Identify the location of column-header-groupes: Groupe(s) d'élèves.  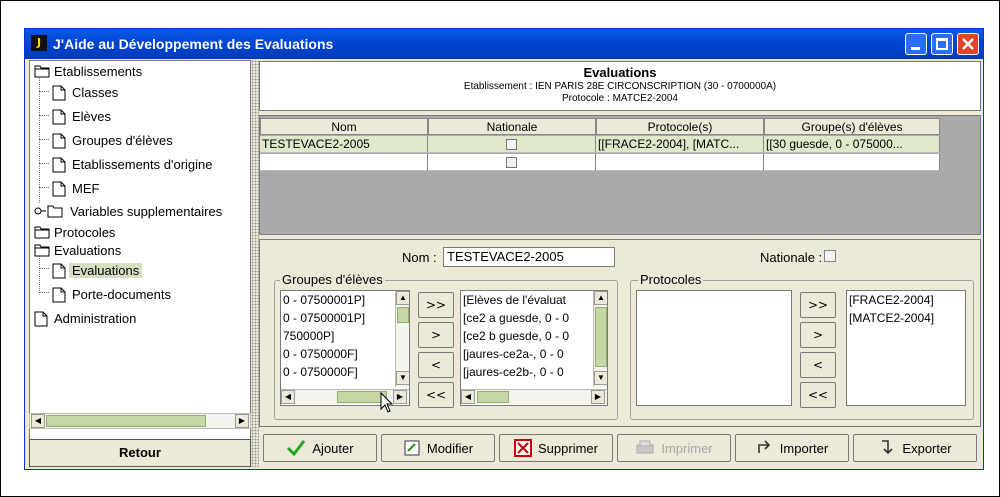
(852, 126).